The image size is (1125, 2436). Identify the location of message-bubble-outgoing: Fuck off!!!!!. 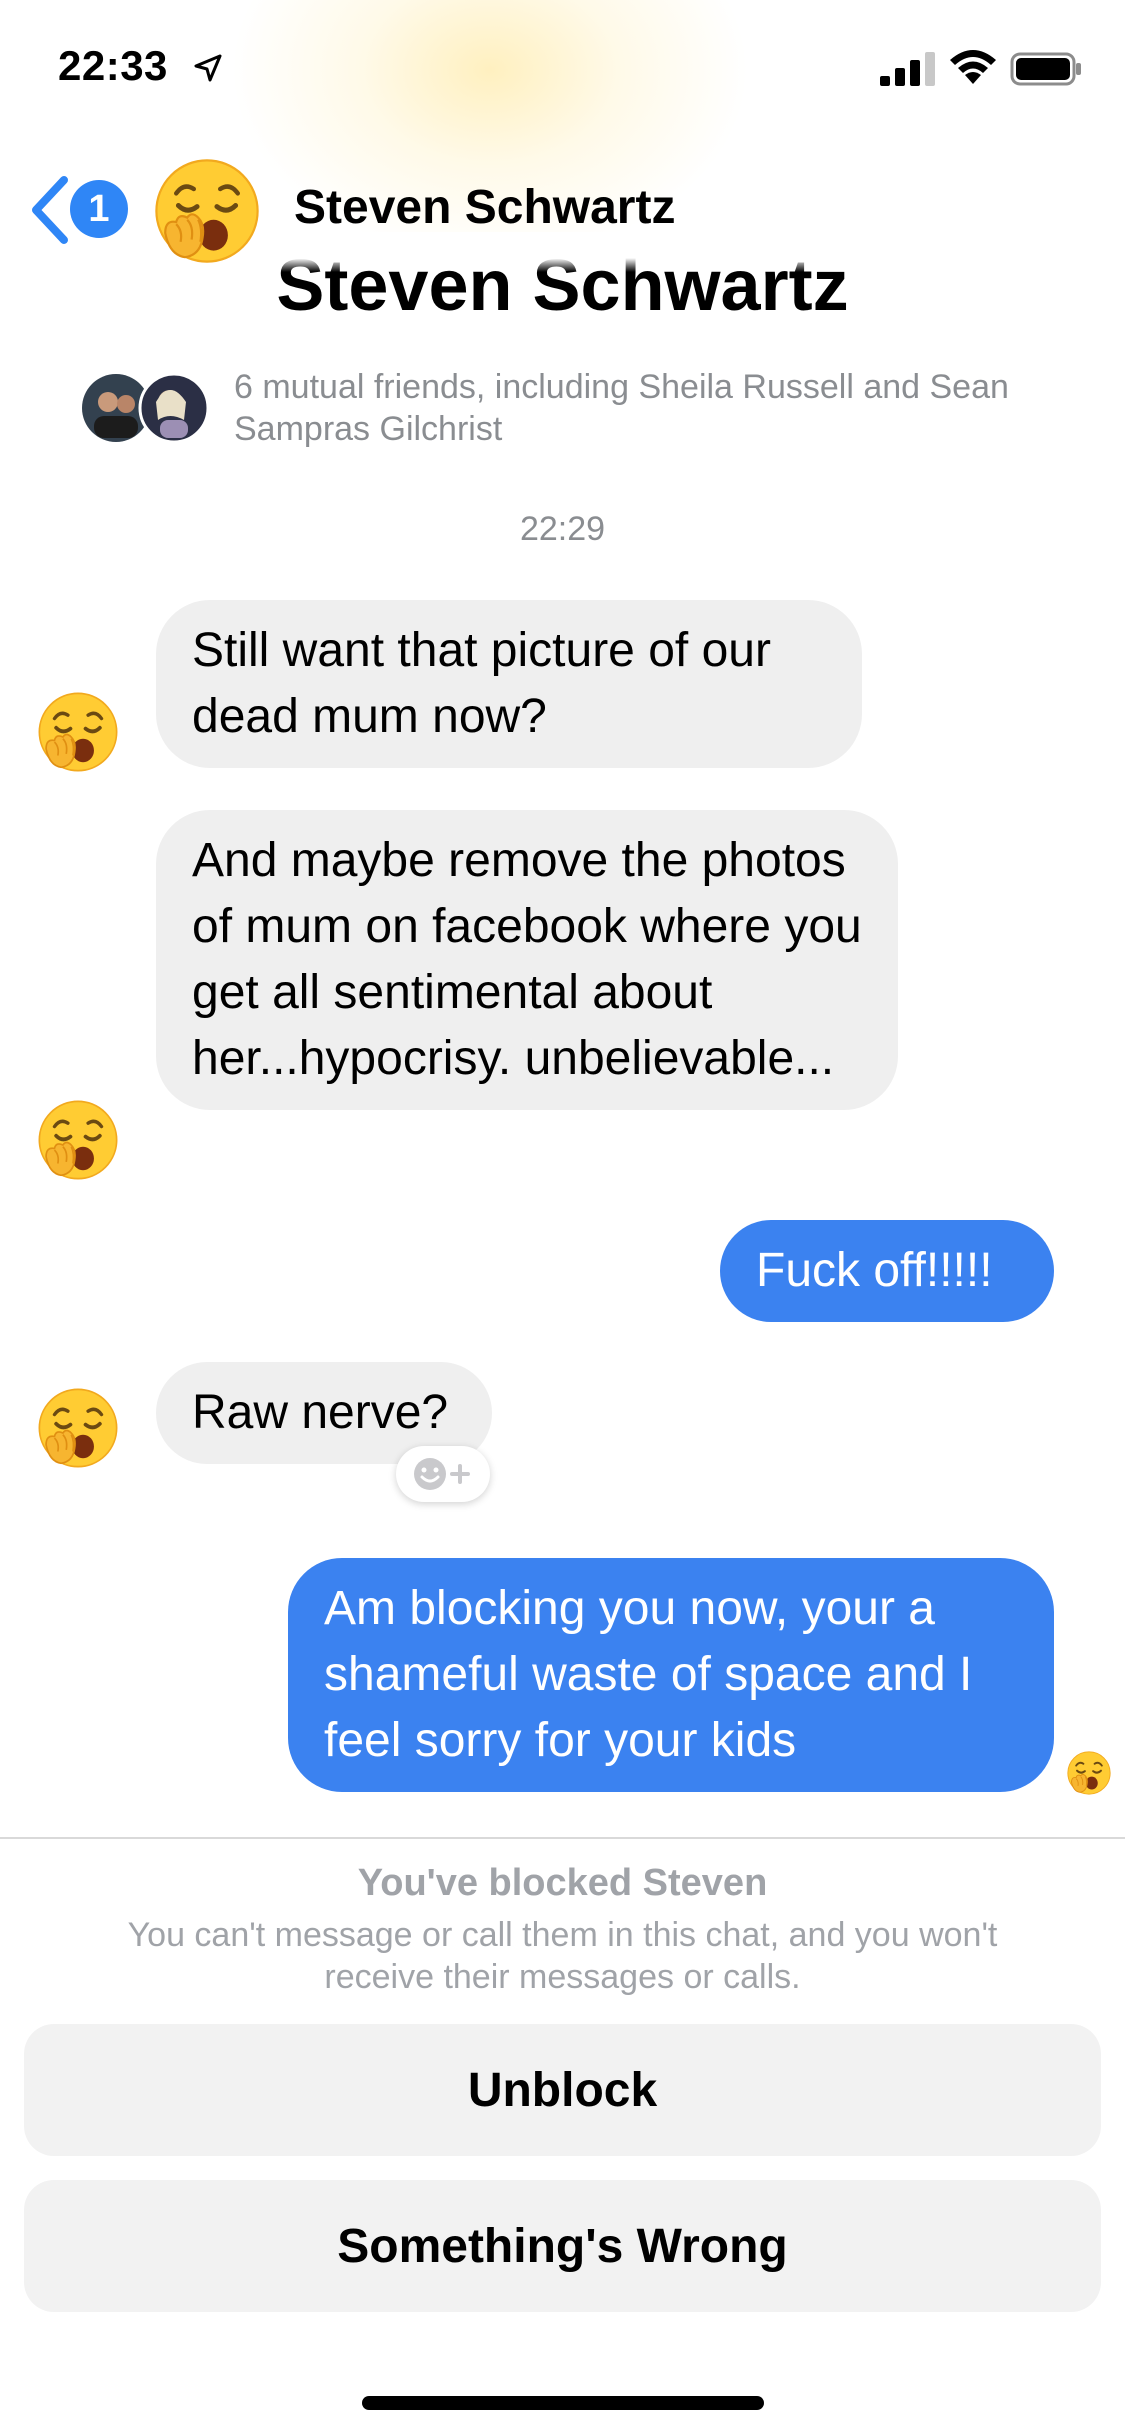
(887, 1271).